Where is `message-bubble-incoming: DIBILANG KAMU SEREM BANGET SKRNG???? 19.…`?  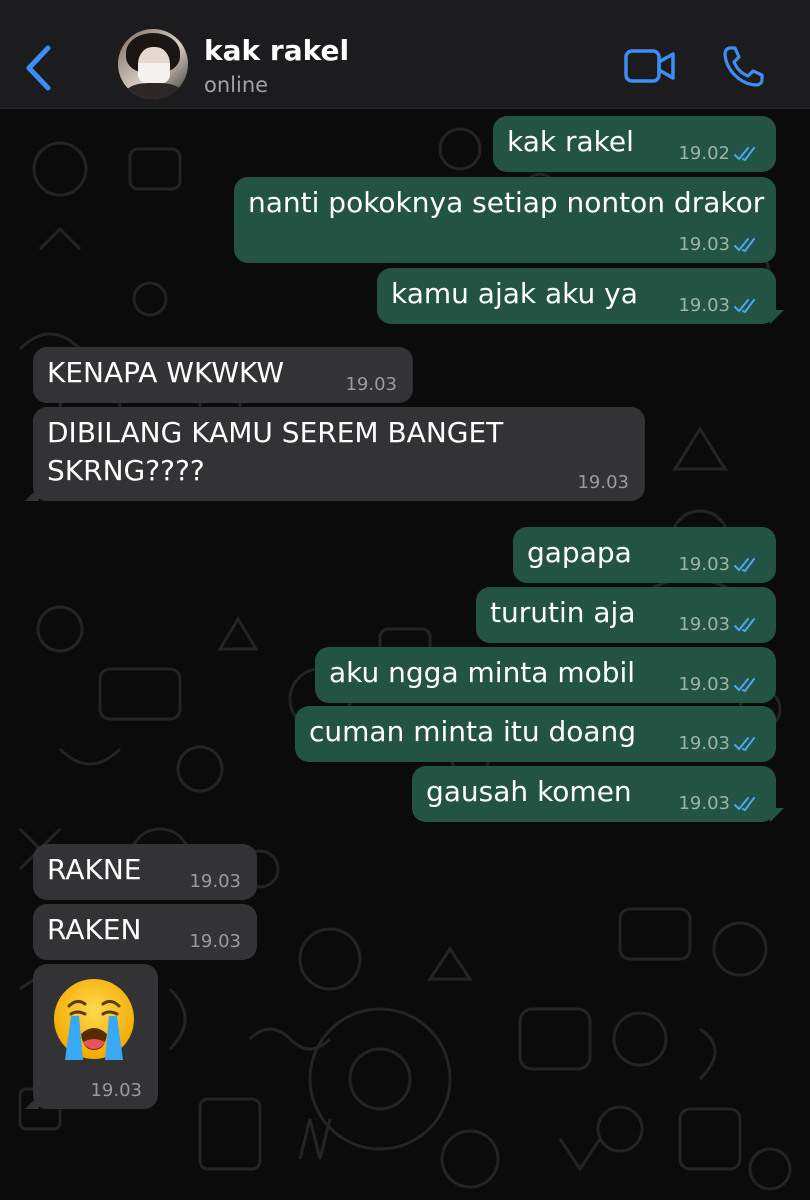 message-bubble-incoming: DIBILANG KAMU SEREM BANGET SKRNG???? 19.… is located at coordinates (335, 454).